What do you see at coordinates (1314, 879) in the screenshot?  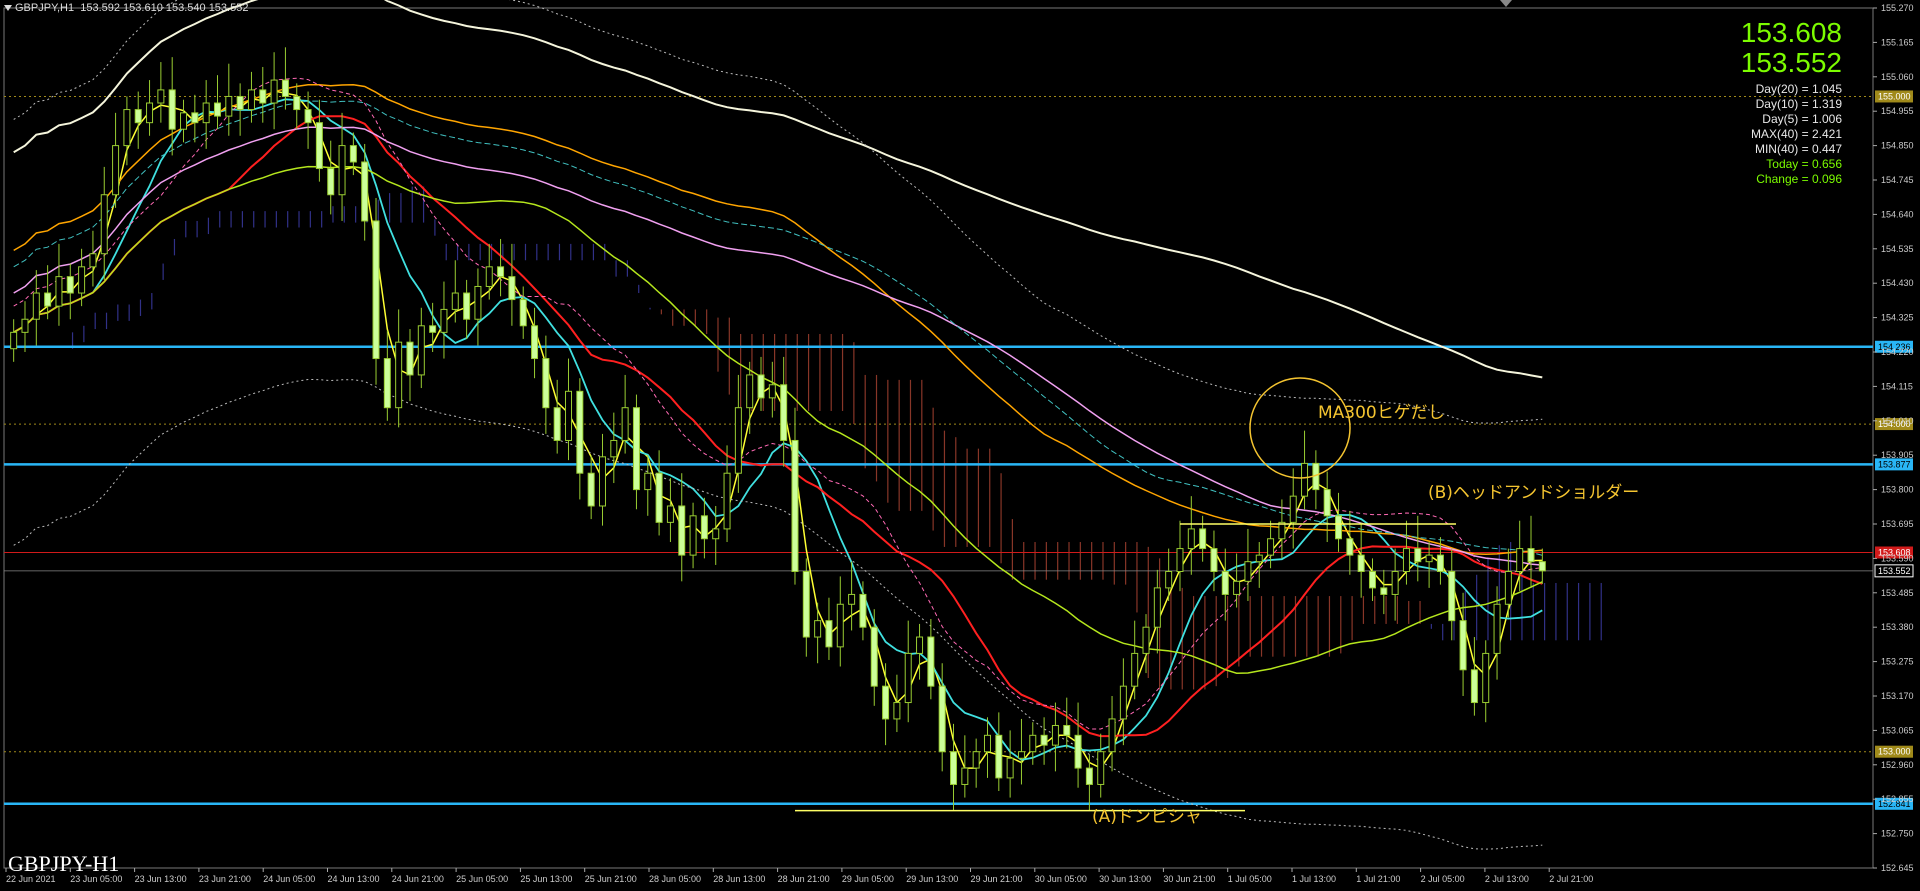 I see `x-tick-label: 1 Jul 13:00` at bounding box center [1314, 879].